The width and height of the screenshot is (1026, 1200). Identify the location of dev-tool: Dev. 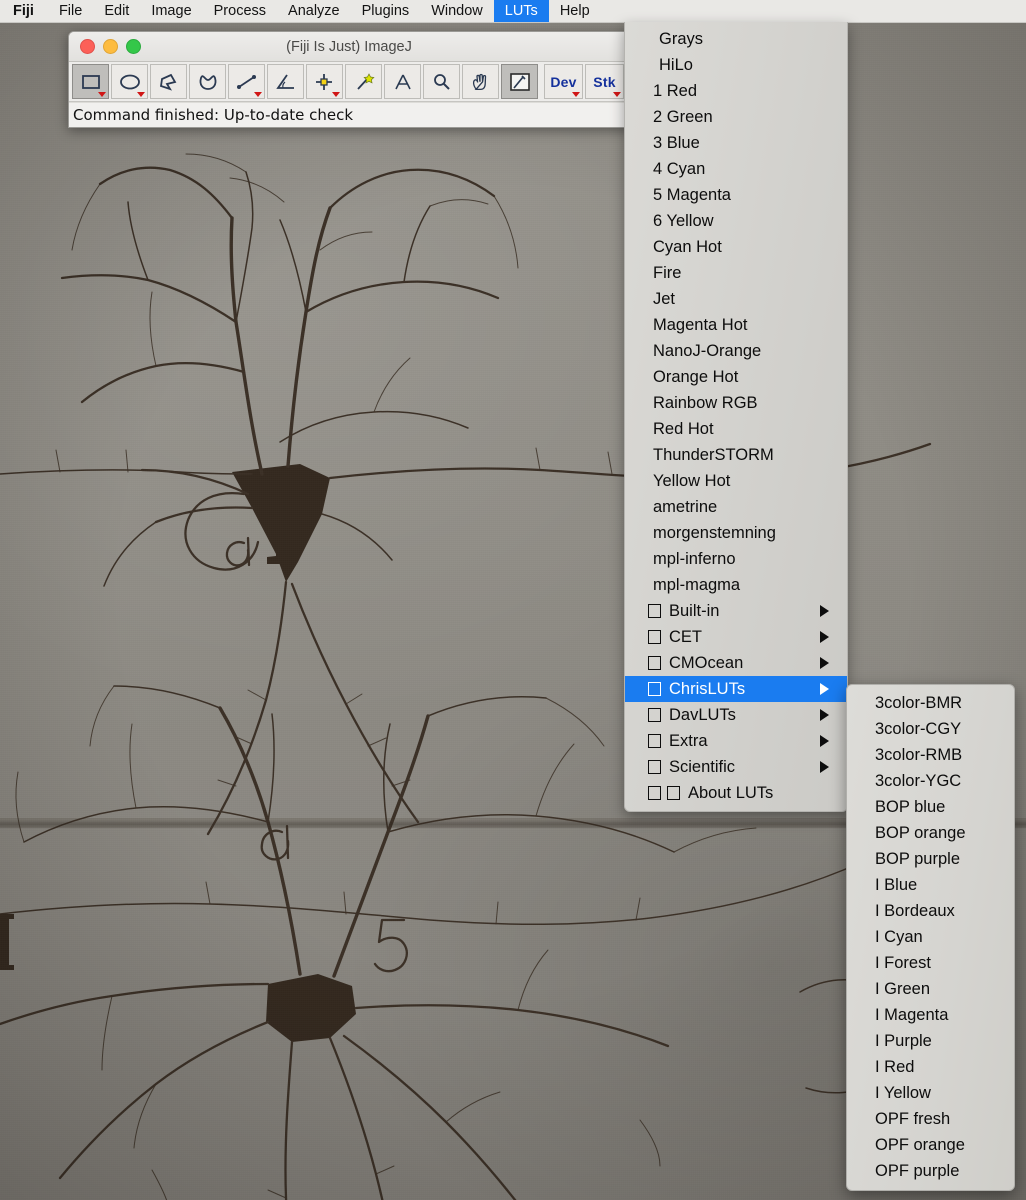
(563, 81).